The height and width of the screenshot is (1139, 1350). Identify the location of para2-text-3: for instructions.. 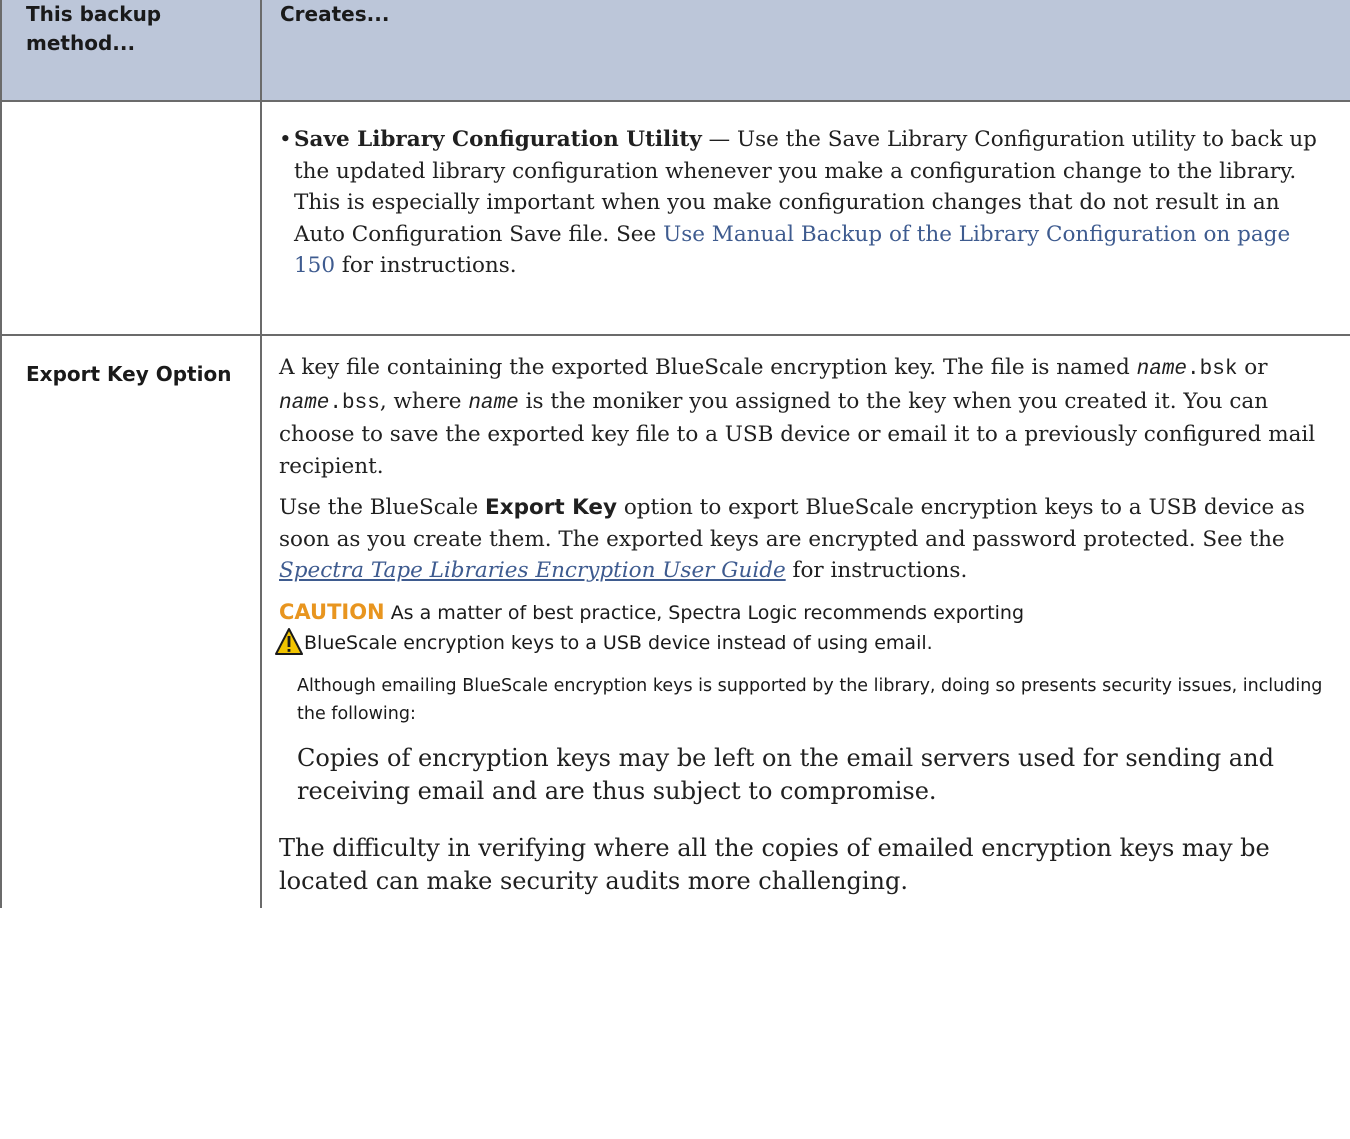
(876, 570).